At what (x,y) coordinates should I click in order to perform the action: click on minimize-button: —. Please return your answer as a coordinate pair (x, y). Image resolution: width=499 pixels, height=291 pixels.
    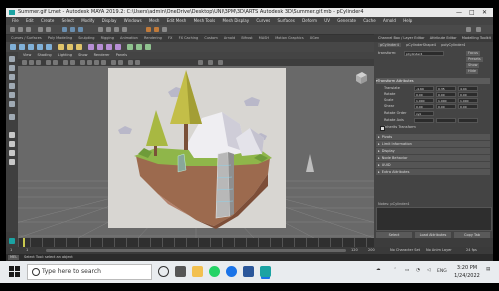
    Looking at the image, I should click on (459, 12).